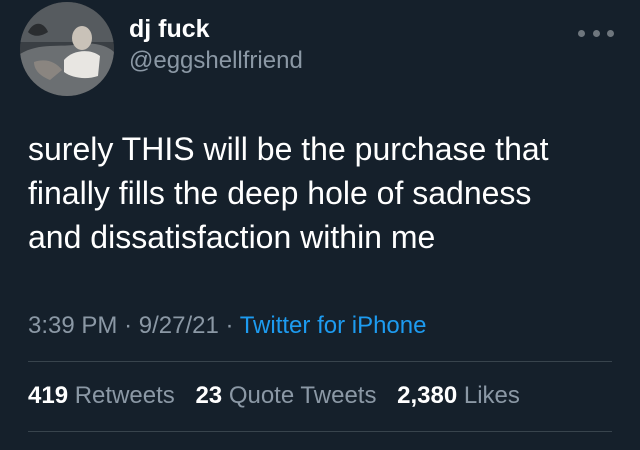  I want to click on retweets-label: Retweets, so click(124, 395).